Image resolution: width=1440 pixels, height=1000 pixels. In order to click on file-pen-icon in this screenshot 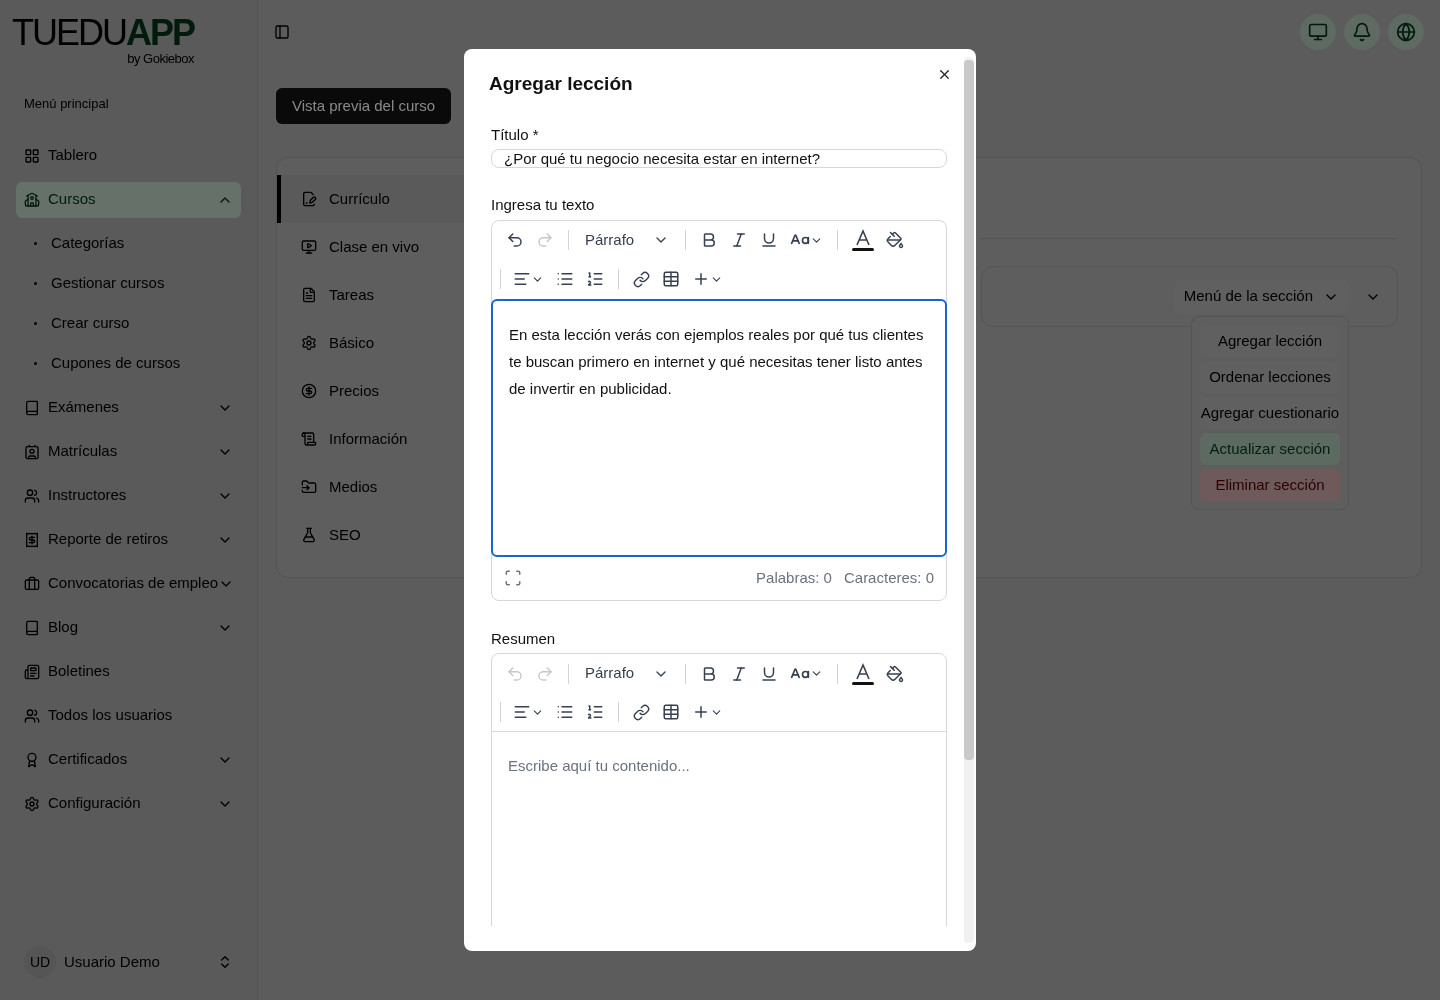, I will do `click(309, 199)`.